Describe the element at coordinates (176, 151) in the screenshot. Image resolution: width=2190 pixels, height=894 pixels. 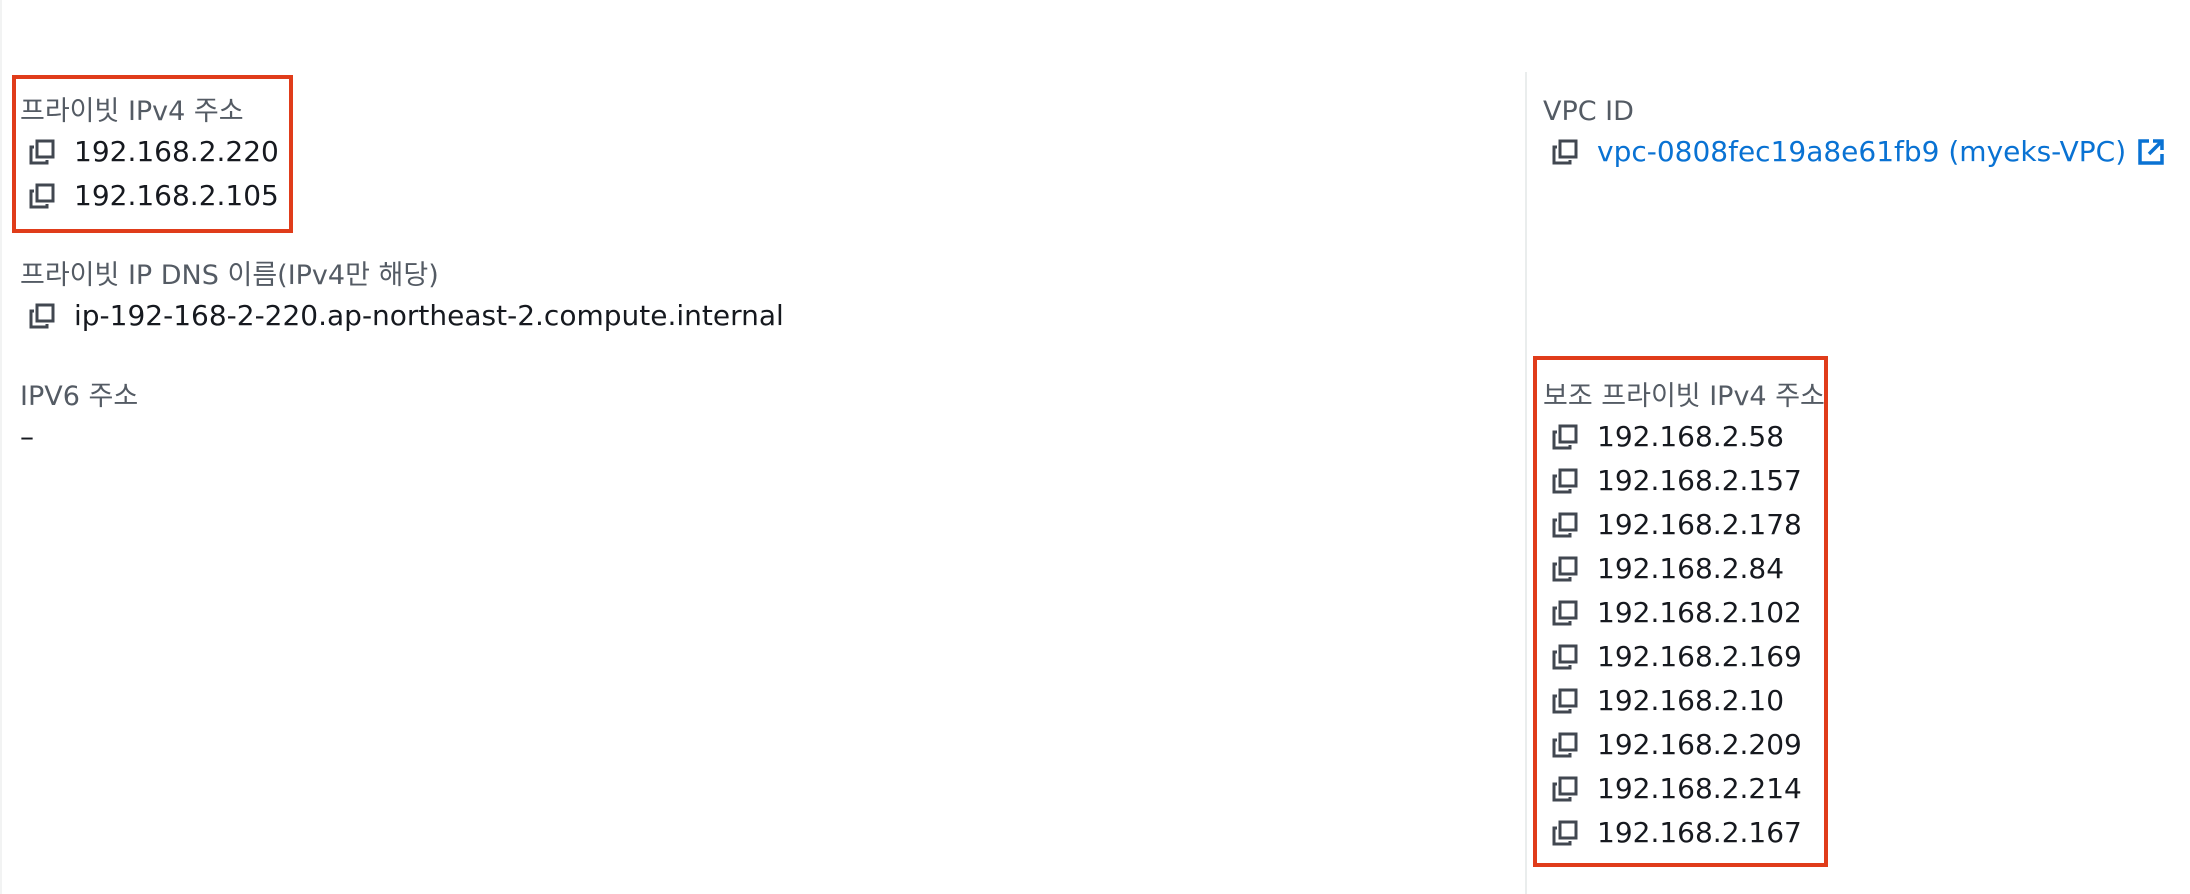
I see `private-ipv4-value: 192.168.2.220` at that location.